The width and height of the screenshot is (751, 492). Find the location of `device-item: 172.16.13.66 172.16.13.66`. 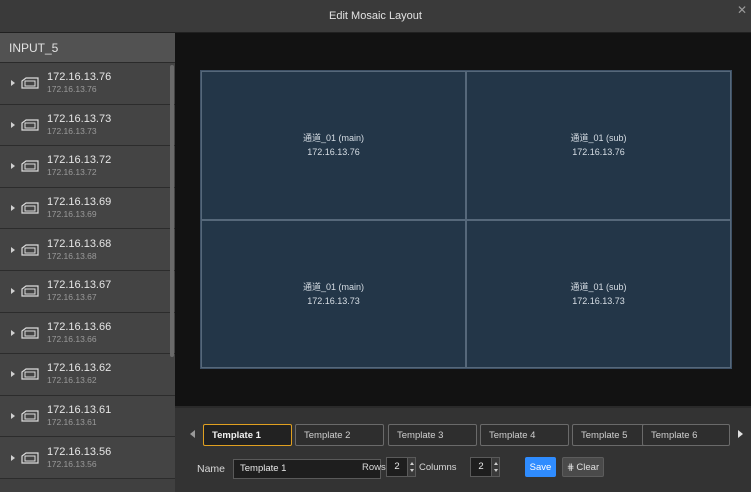

device-item: 172.16.13.66 172.16.13.66 is located at coordinates (87, 333).